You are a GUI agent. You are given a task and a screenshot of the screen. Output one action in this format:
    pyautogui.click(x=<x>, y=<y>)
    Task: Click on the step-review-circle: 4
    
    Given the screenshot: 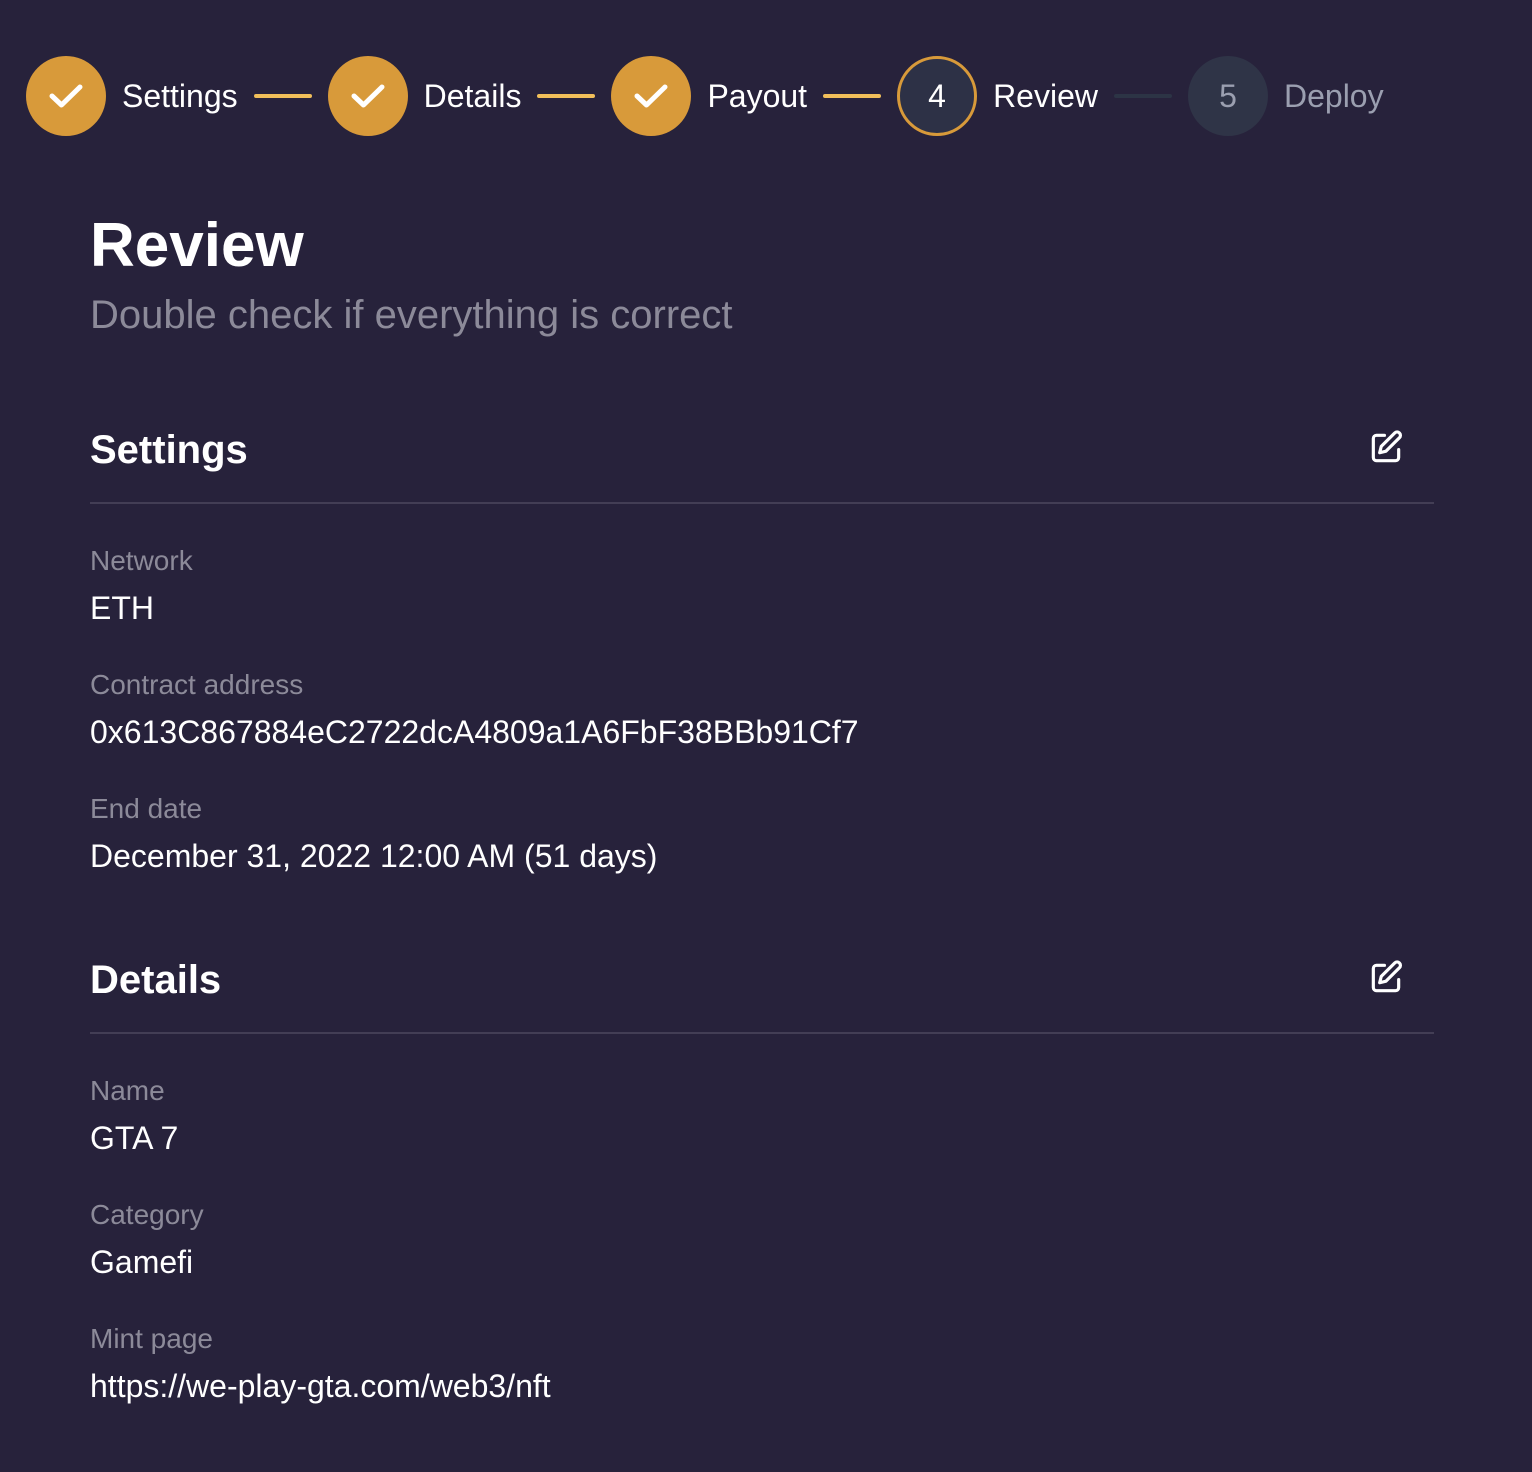 What is the action you would take?
    pyautogui.click(x=937, y=96)
    